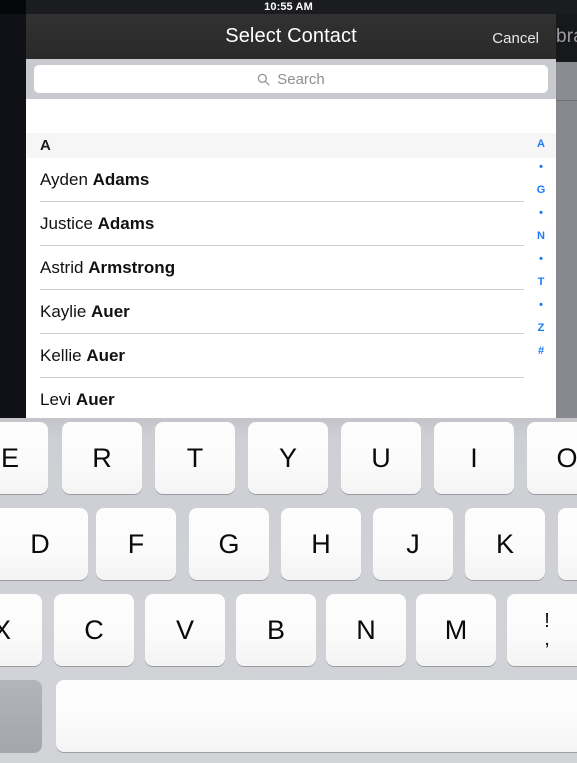  I want to click on keyboard-row-2: D F G H J K, so click(288, 544).